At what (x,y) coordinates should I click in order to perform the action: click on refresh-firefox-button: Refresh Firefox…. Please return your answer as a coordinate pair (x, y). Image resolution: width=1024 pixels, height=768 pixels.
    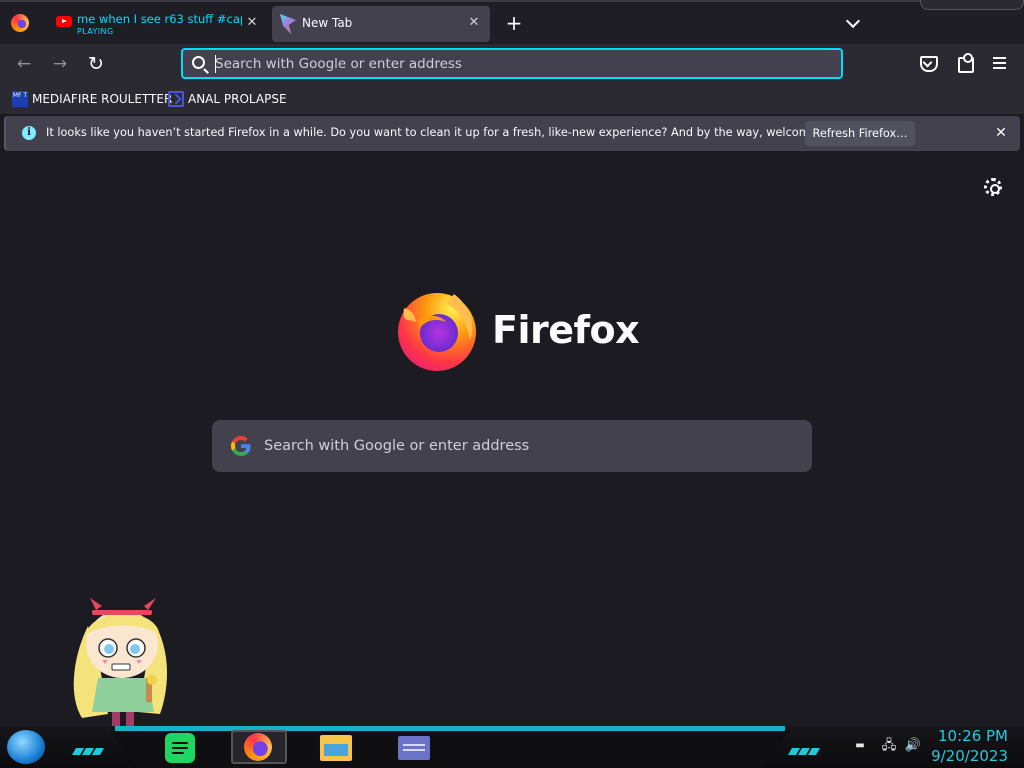
    Looking at the image, I should click on (860, 133).